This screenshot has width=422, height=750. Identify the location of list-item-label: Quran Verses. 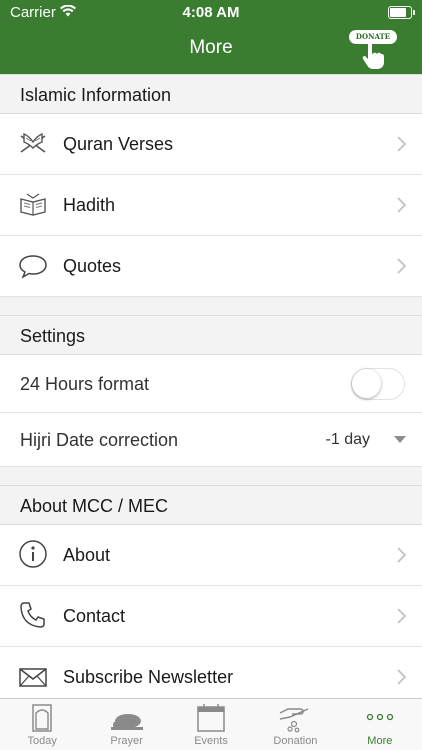
(118, 144).